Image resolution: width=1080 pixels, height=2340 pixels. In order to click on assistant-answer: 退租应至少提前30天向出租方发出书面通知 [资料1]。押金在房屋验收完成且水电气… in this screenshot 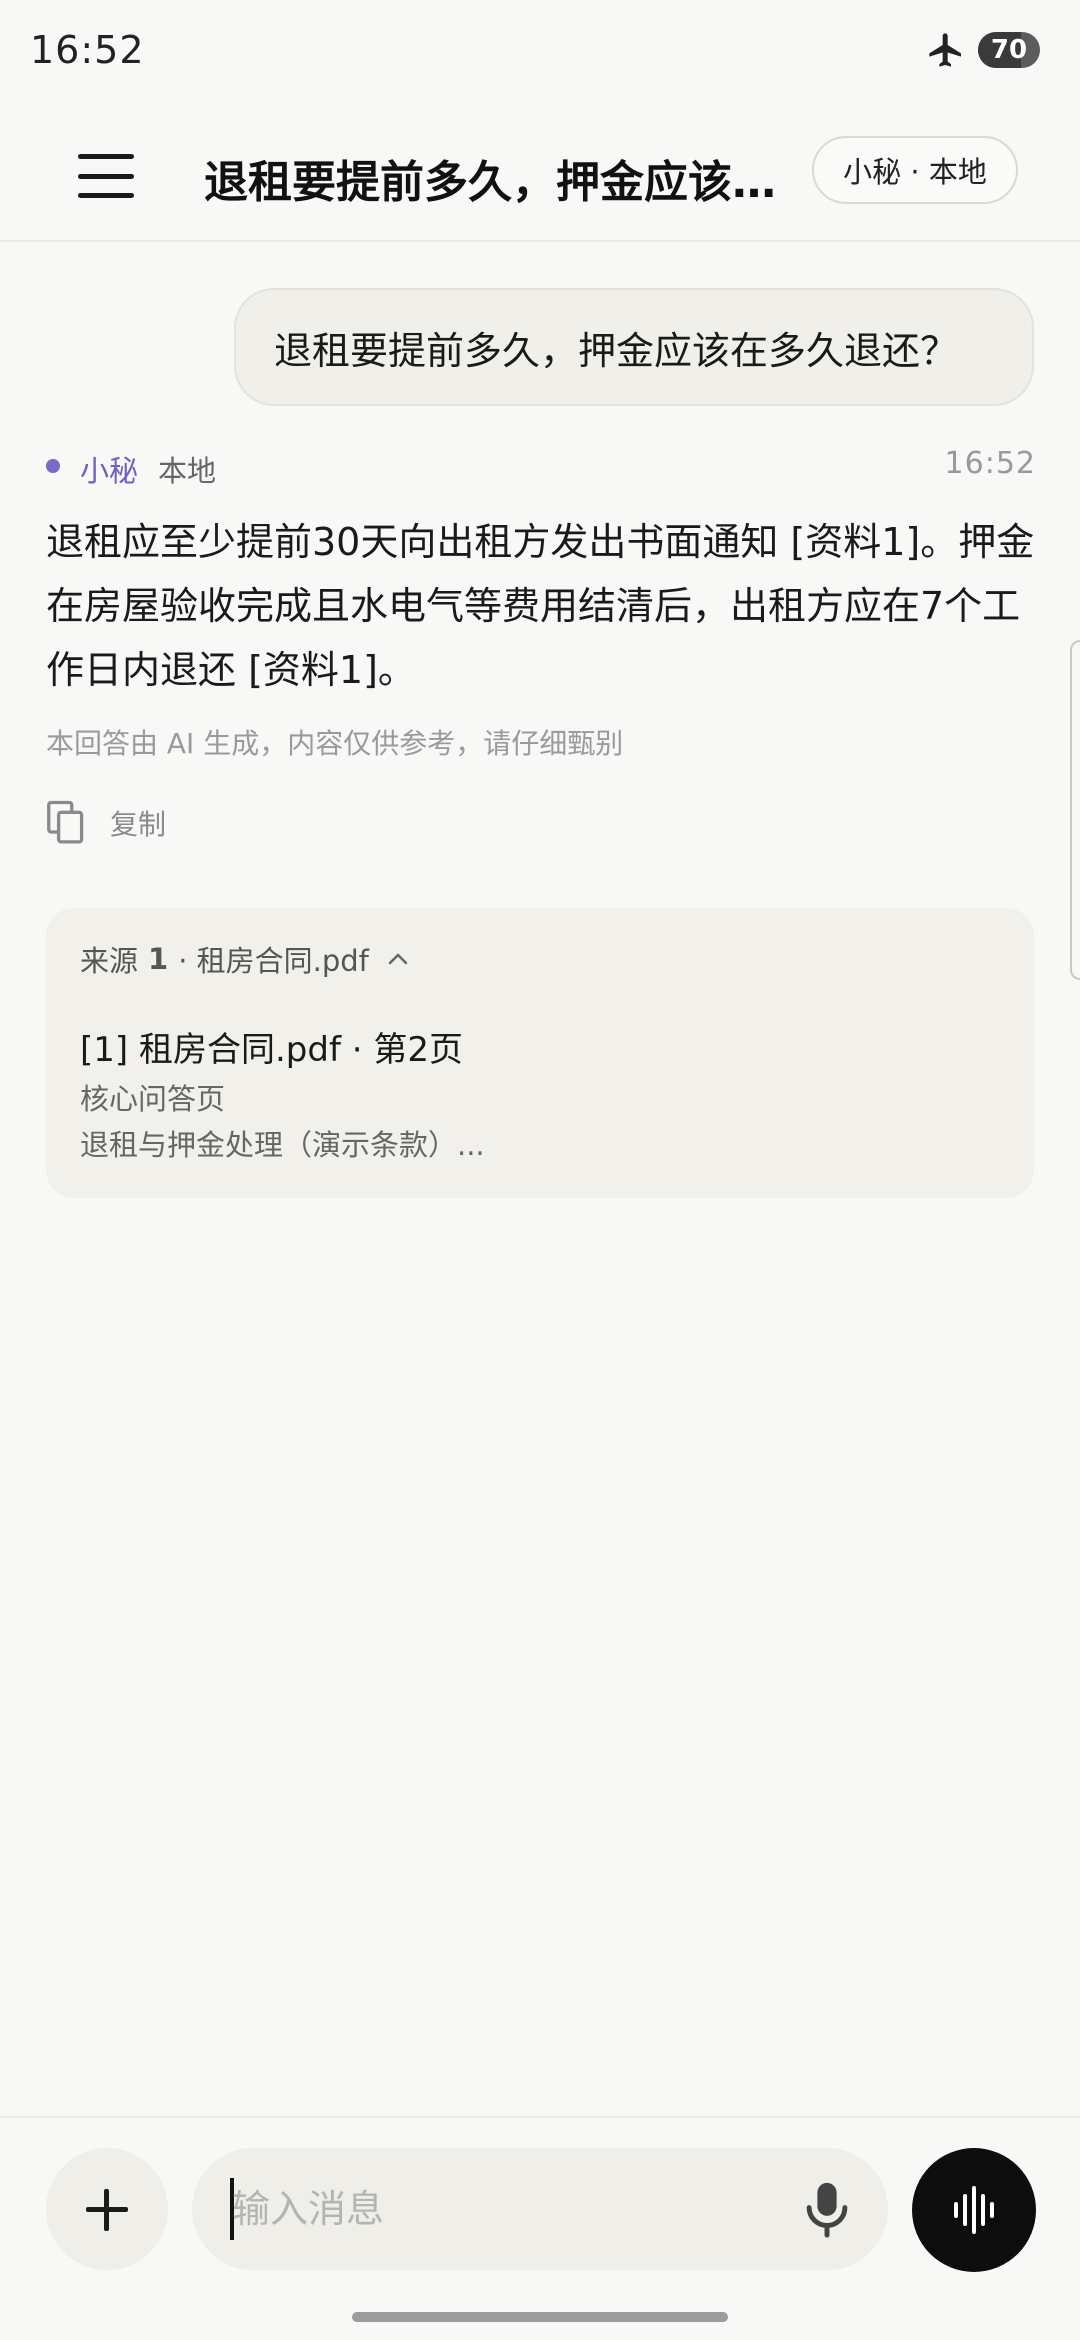, I will do `click(540, 606)`.